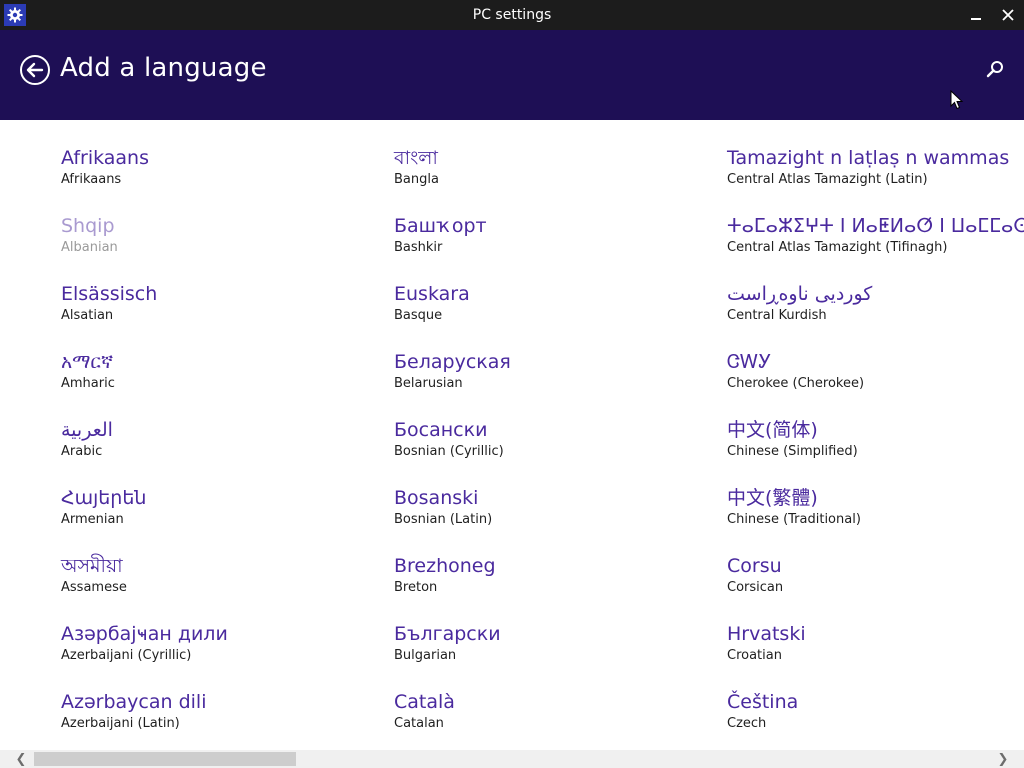 The height and width of the screenshot is (768, 1024). Describe the element at coordinates (432, 294) in the screenshot. I see `language-native-name: Euskara` at that location.